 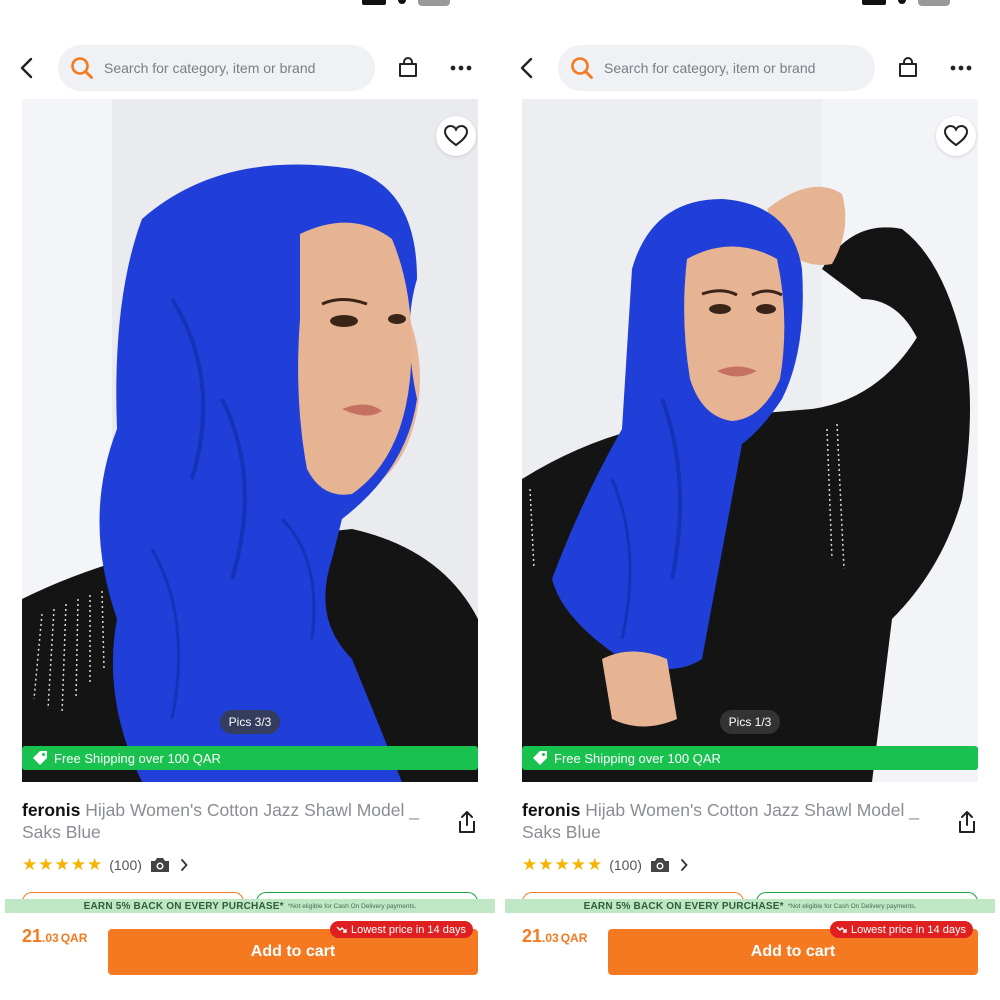 What do you see at coordinates (250, 722) in the screenshot?
I see `image-counter-badge: Pics 3/3` at bounding box center [250, 722].